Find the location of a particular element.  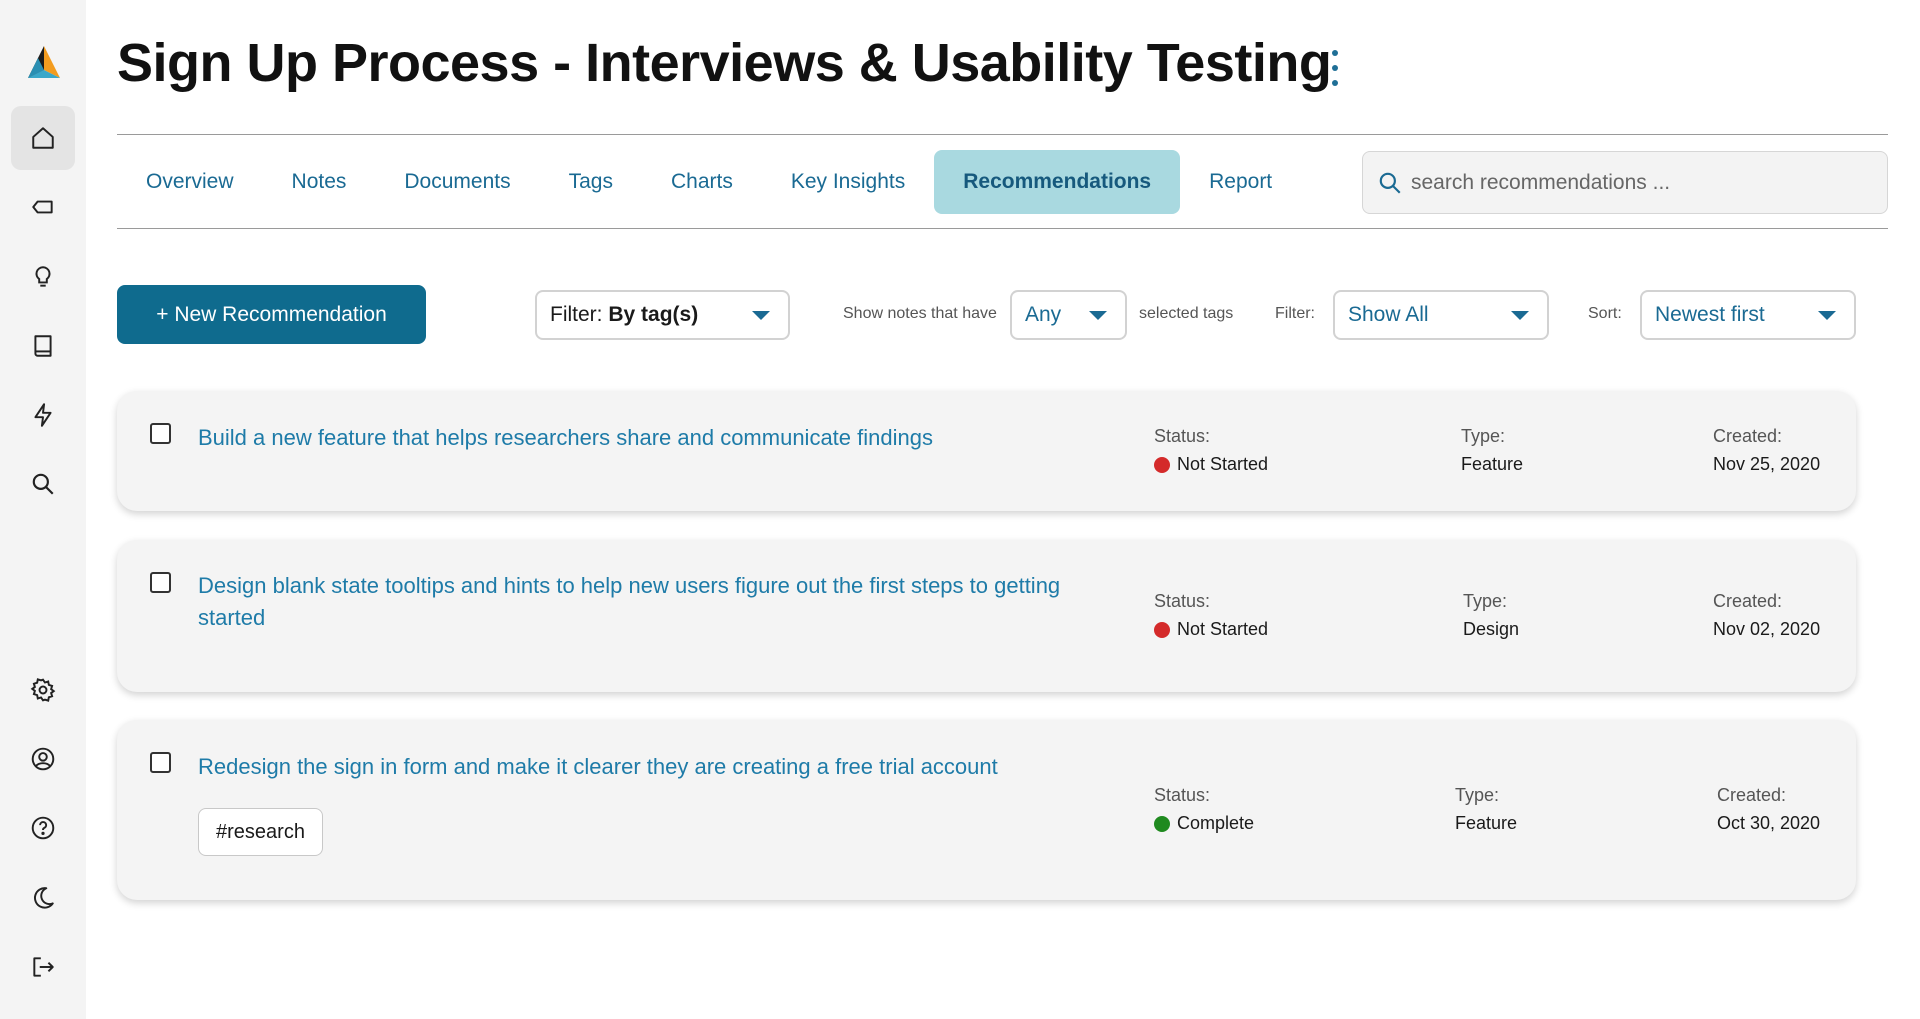

search-input is located at coordinates (1641, 182).